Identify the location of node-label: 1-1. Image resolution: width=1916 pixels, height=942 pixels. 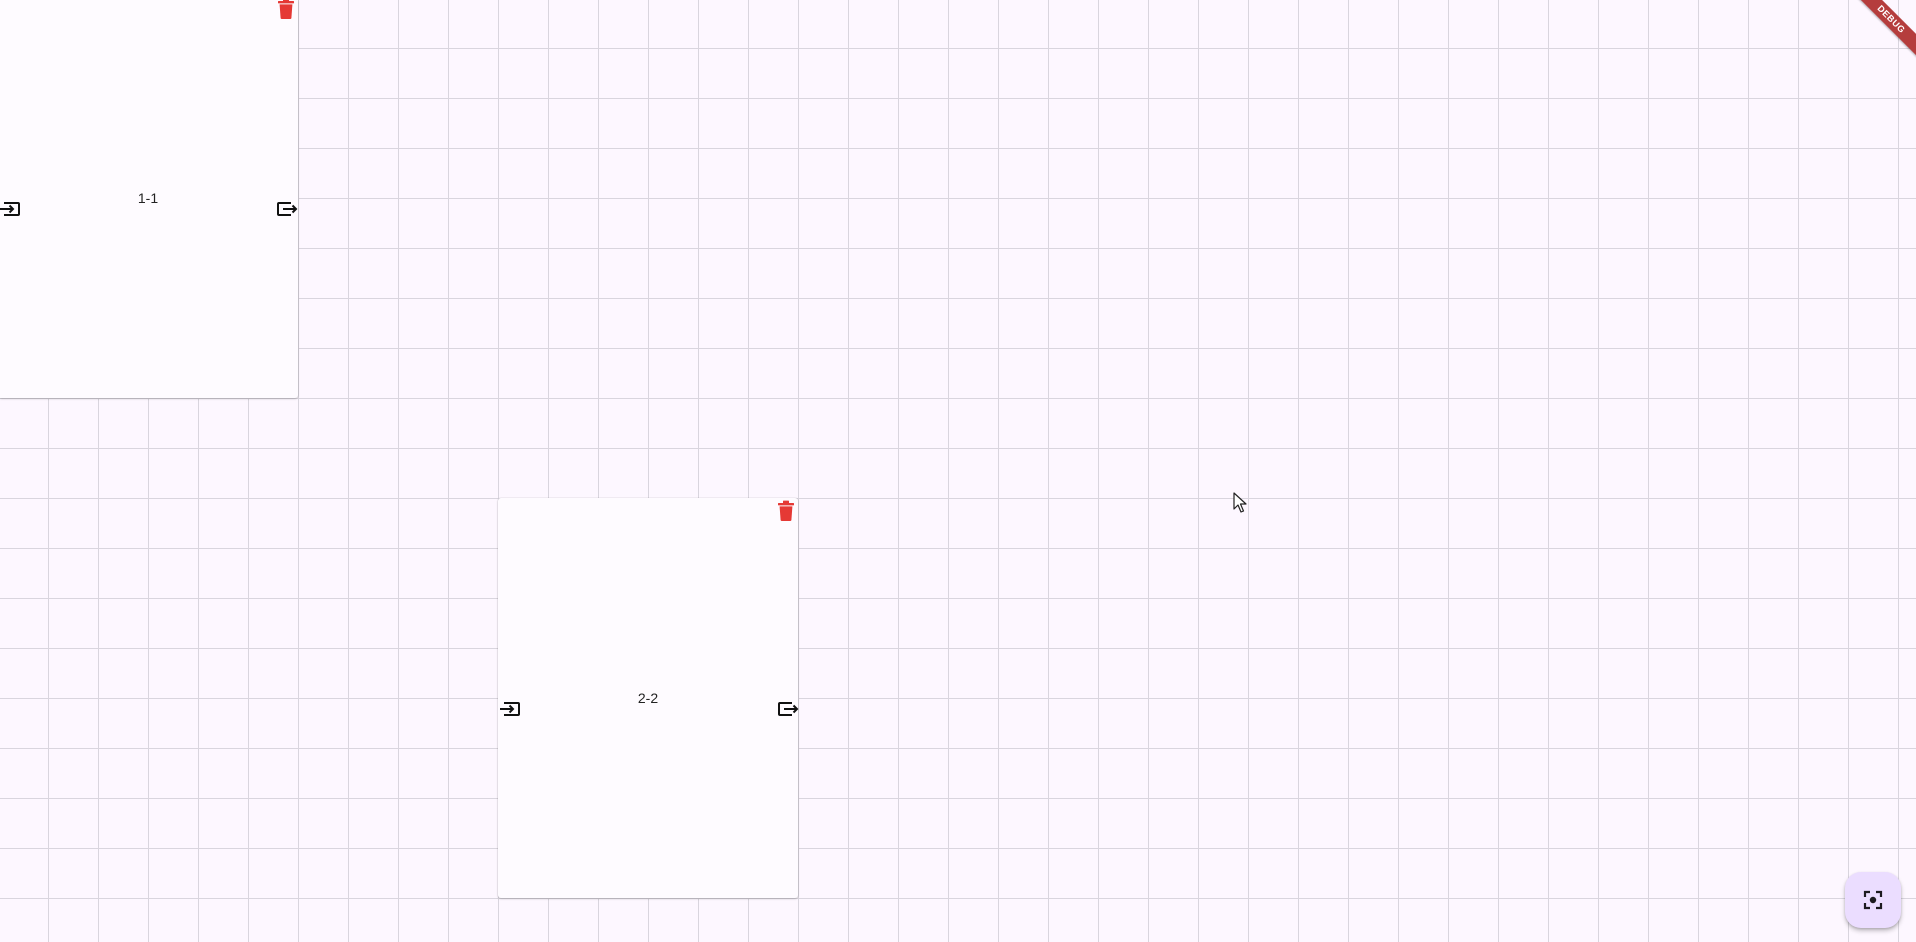
(148, 198).